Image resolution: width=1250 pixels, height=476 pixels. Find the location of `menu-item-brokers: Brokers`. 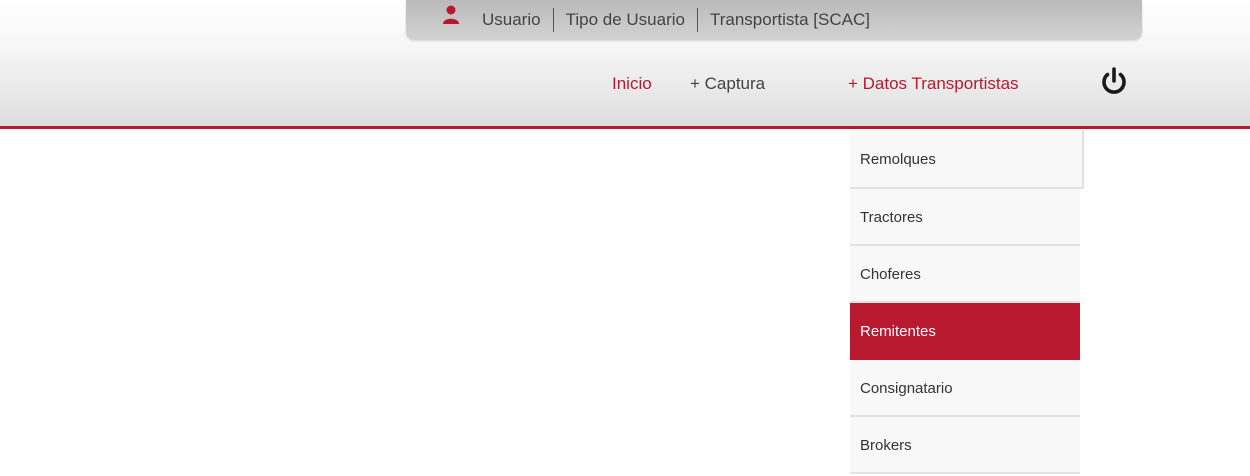

menu-item-brokers: Brokers is located at coordinates (965, 445).